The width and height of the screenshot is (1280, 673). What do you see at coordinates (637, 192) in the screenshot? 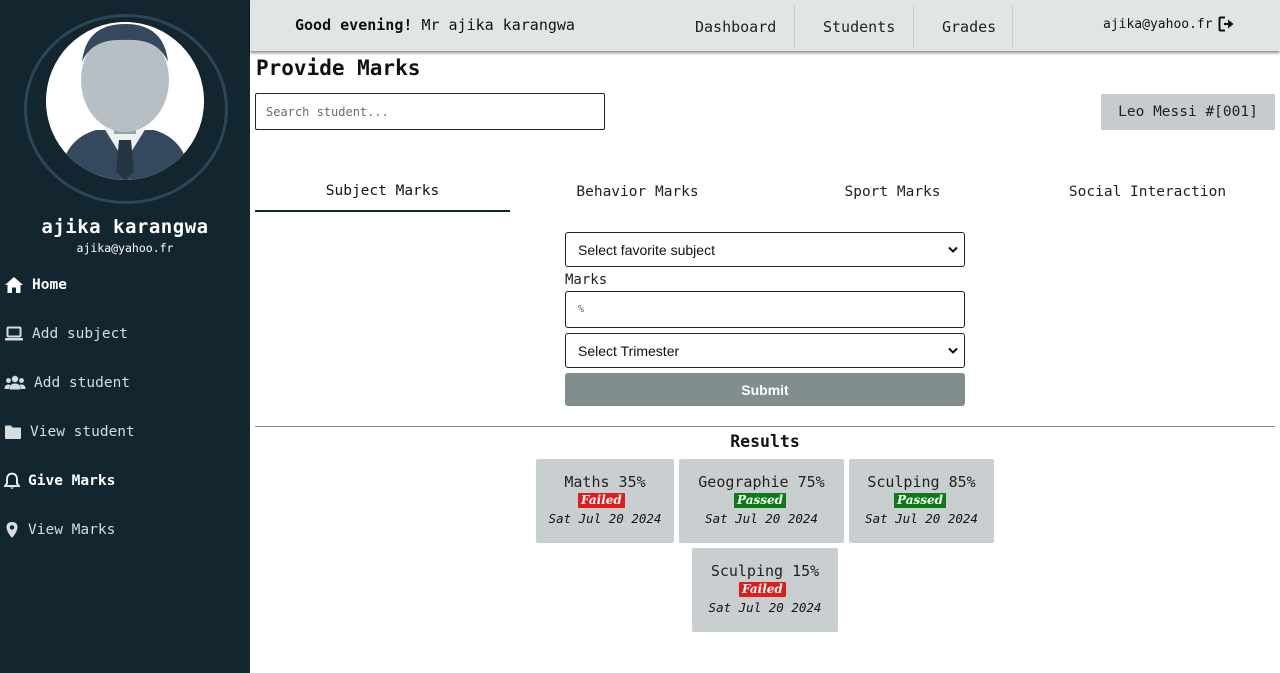
I see `tab-behavior-marks: Behavior Marks` at bounding box center [637, 192].